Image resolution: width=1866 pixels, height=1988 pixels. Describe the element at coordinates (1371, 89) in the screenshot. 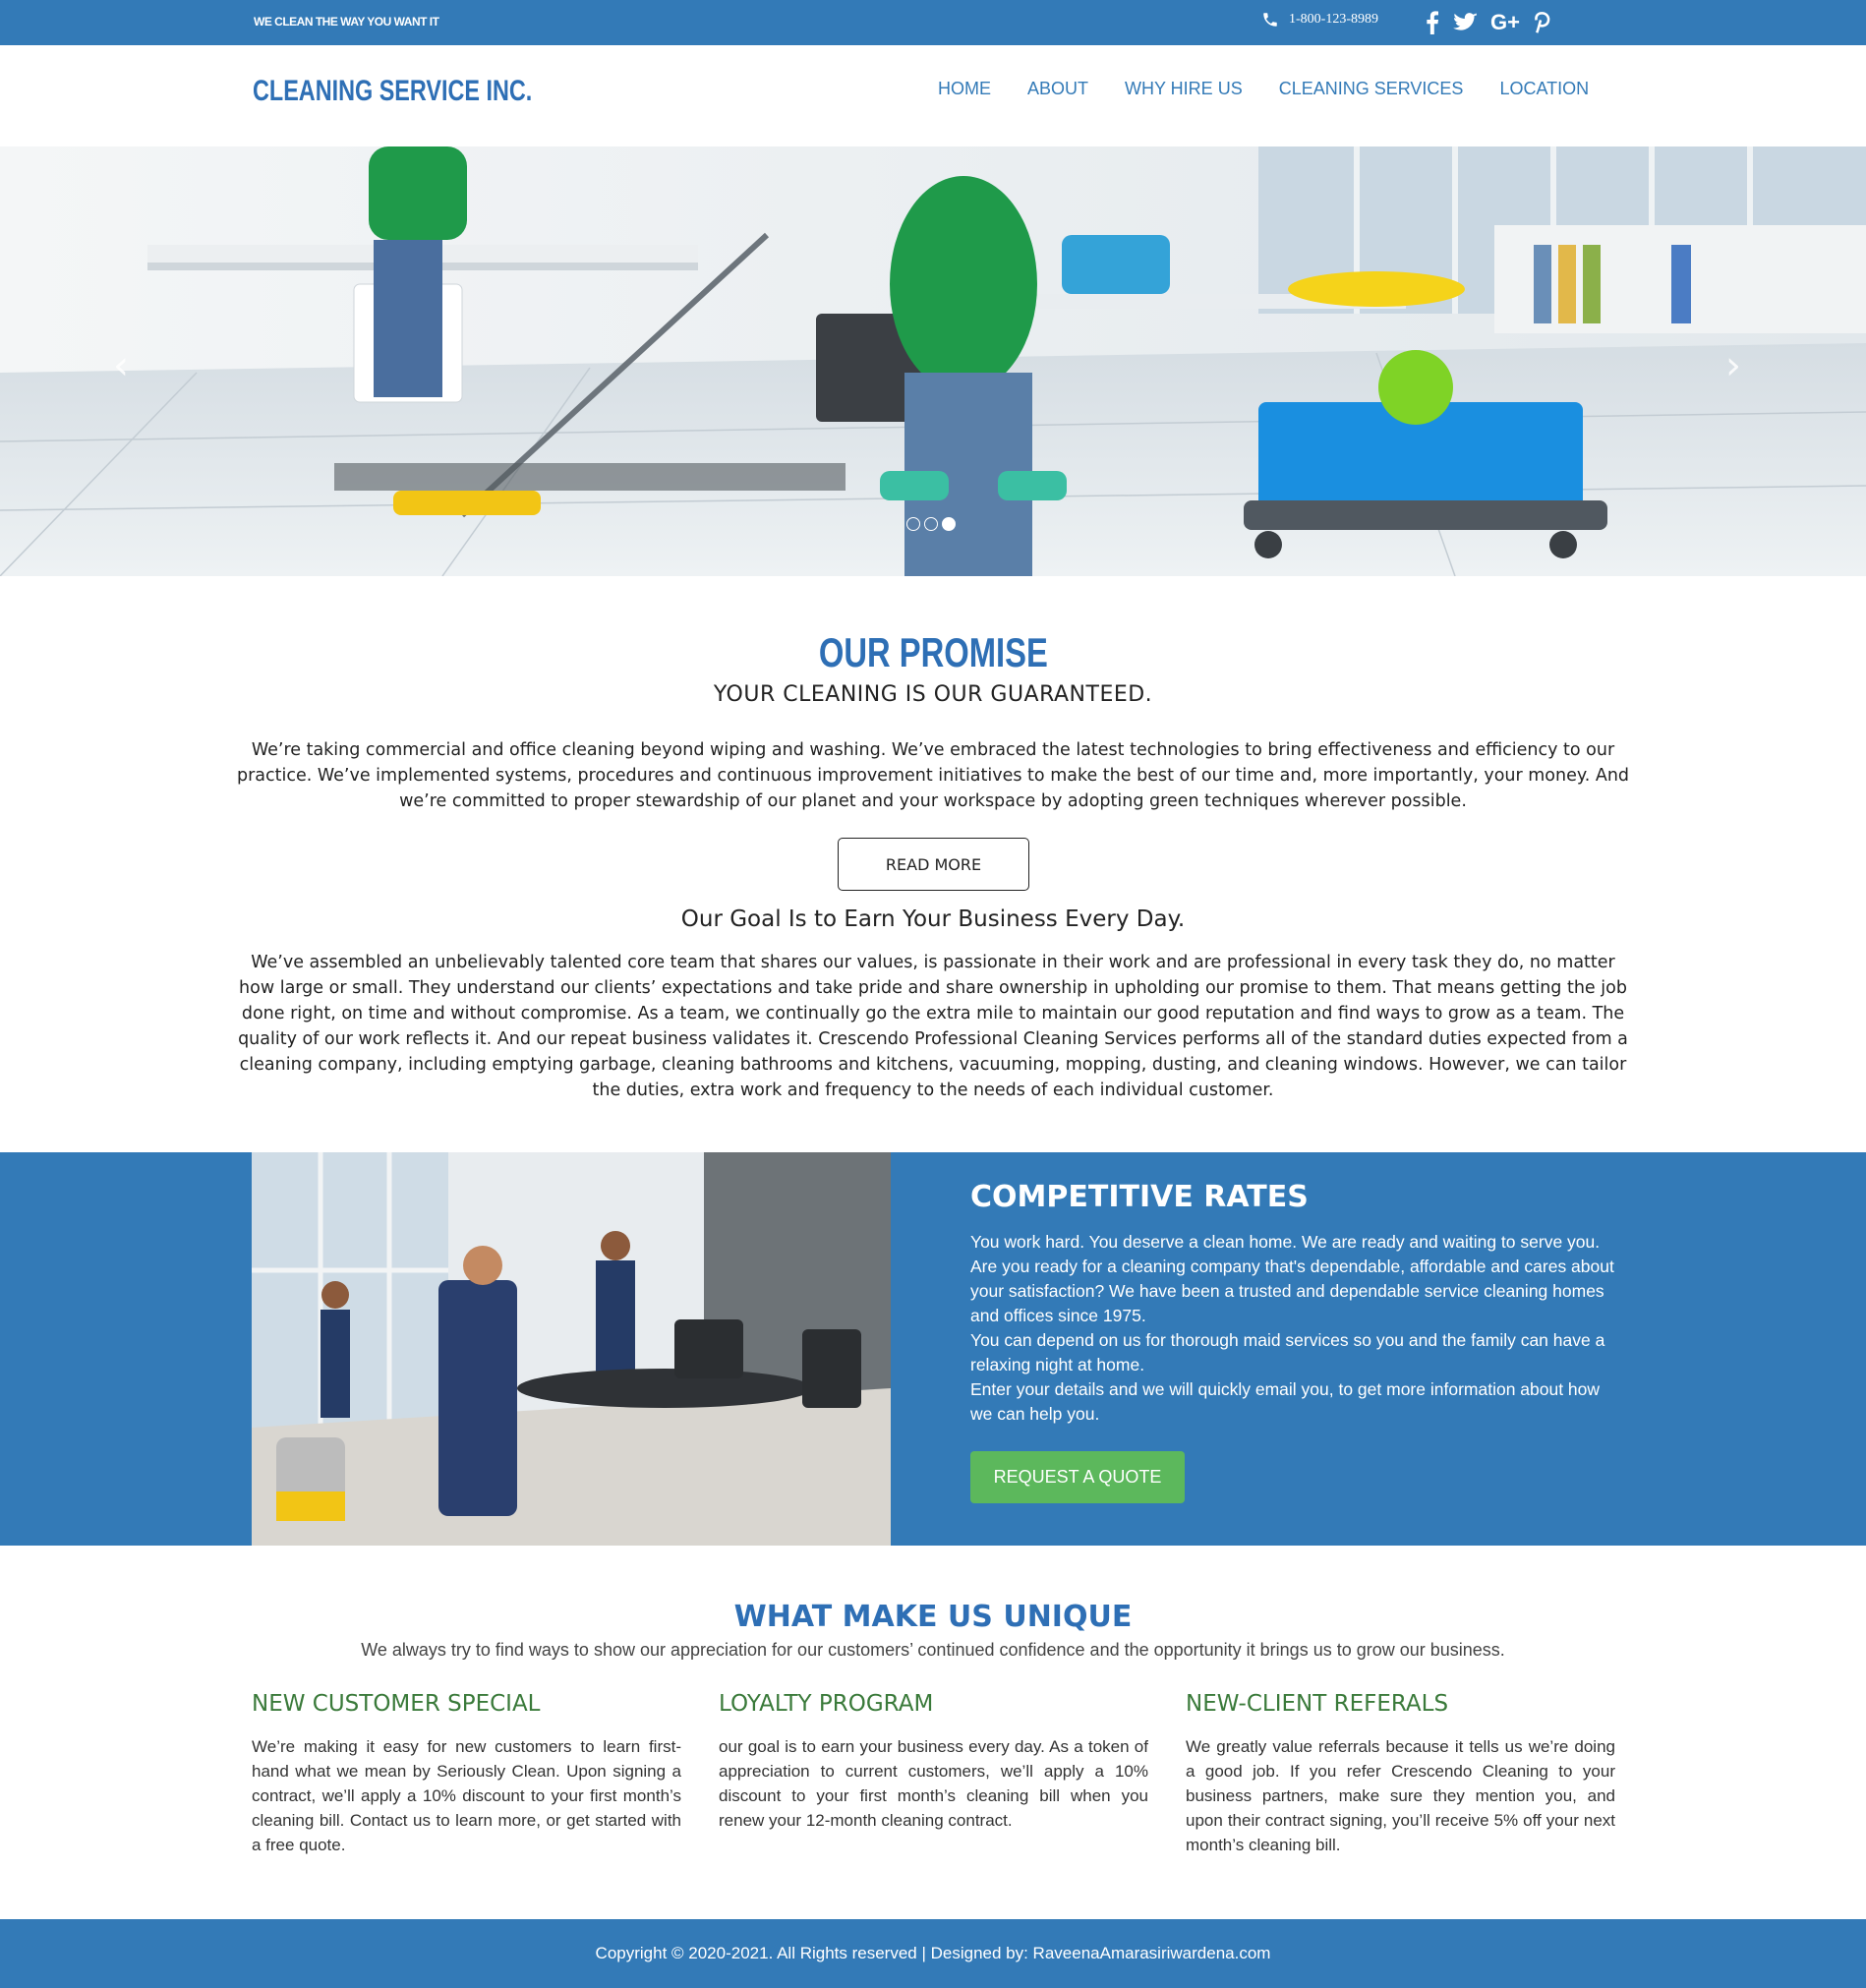

I see `nav-cleaning-services: CLEANING SERVICES` at that location.